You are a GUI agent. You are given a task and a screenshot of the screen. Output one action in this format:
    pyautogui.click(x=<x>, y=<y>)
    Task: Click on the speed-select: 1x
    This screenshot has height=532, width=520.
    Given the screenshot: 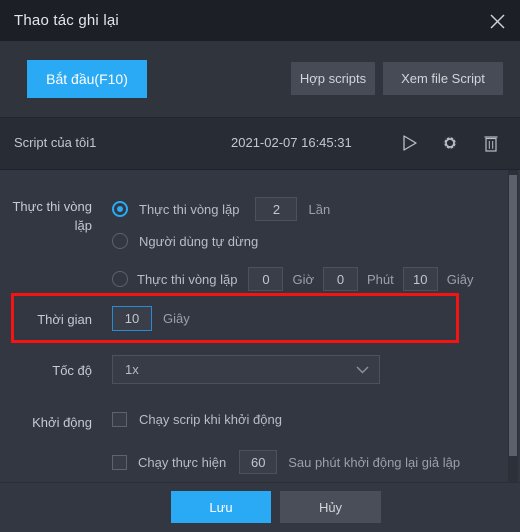 What is the action you would take?
    pyautogui.click(x=246, y=369)
    